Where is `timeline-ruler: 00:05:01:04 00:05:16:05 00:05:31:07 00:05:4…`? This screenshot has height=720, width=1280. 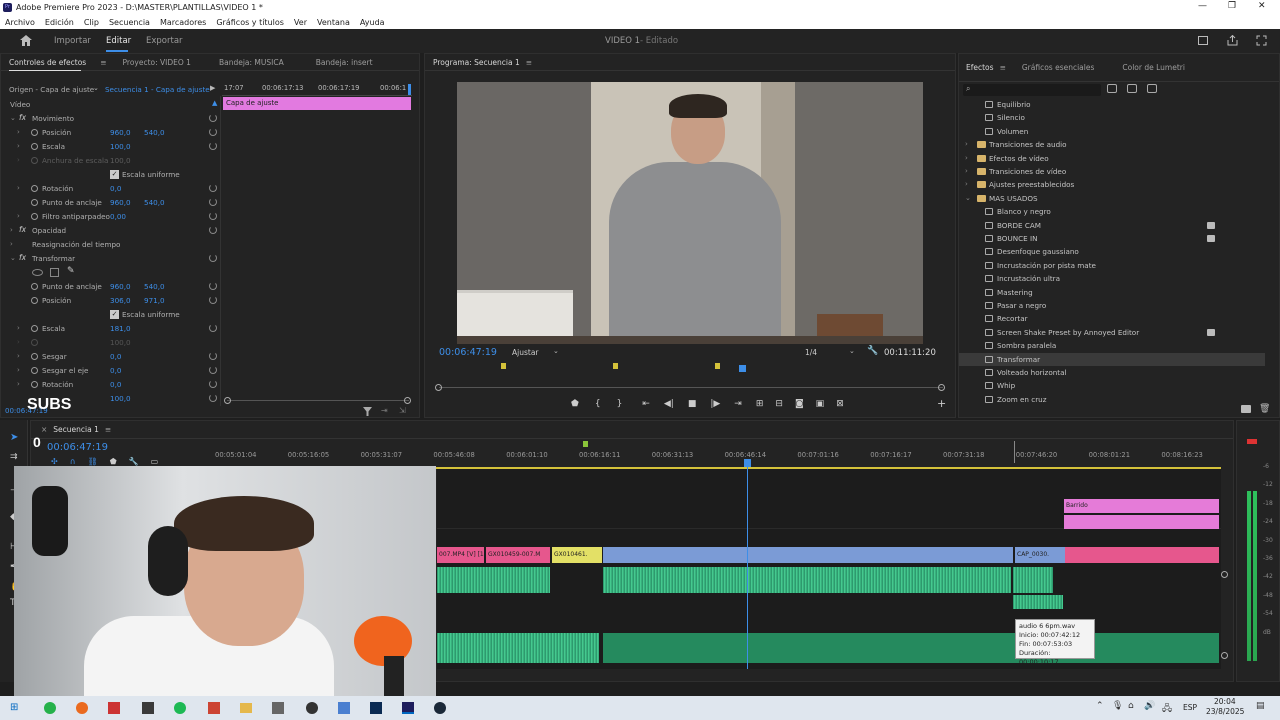
timeline-ruler: 00:05:01:04 00:05:16:05 00:05:31:07 00:05:4… is located at coordinates (717, 454).